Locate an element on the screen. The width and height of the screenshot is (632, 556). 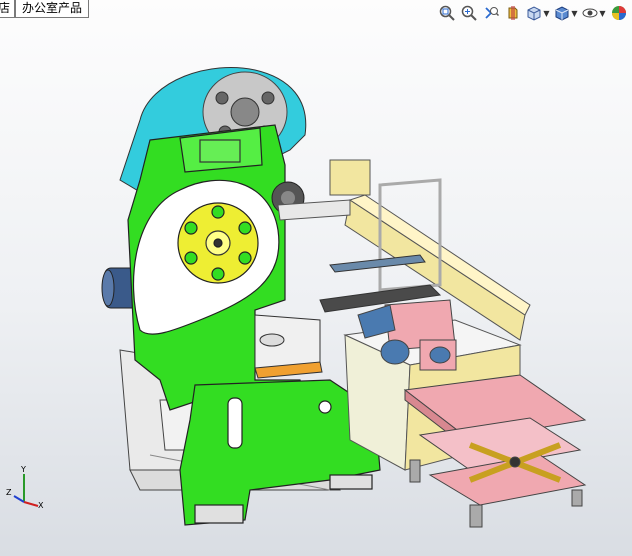
coordinate-triad: Y Z X is located at coordinates (25, 487).